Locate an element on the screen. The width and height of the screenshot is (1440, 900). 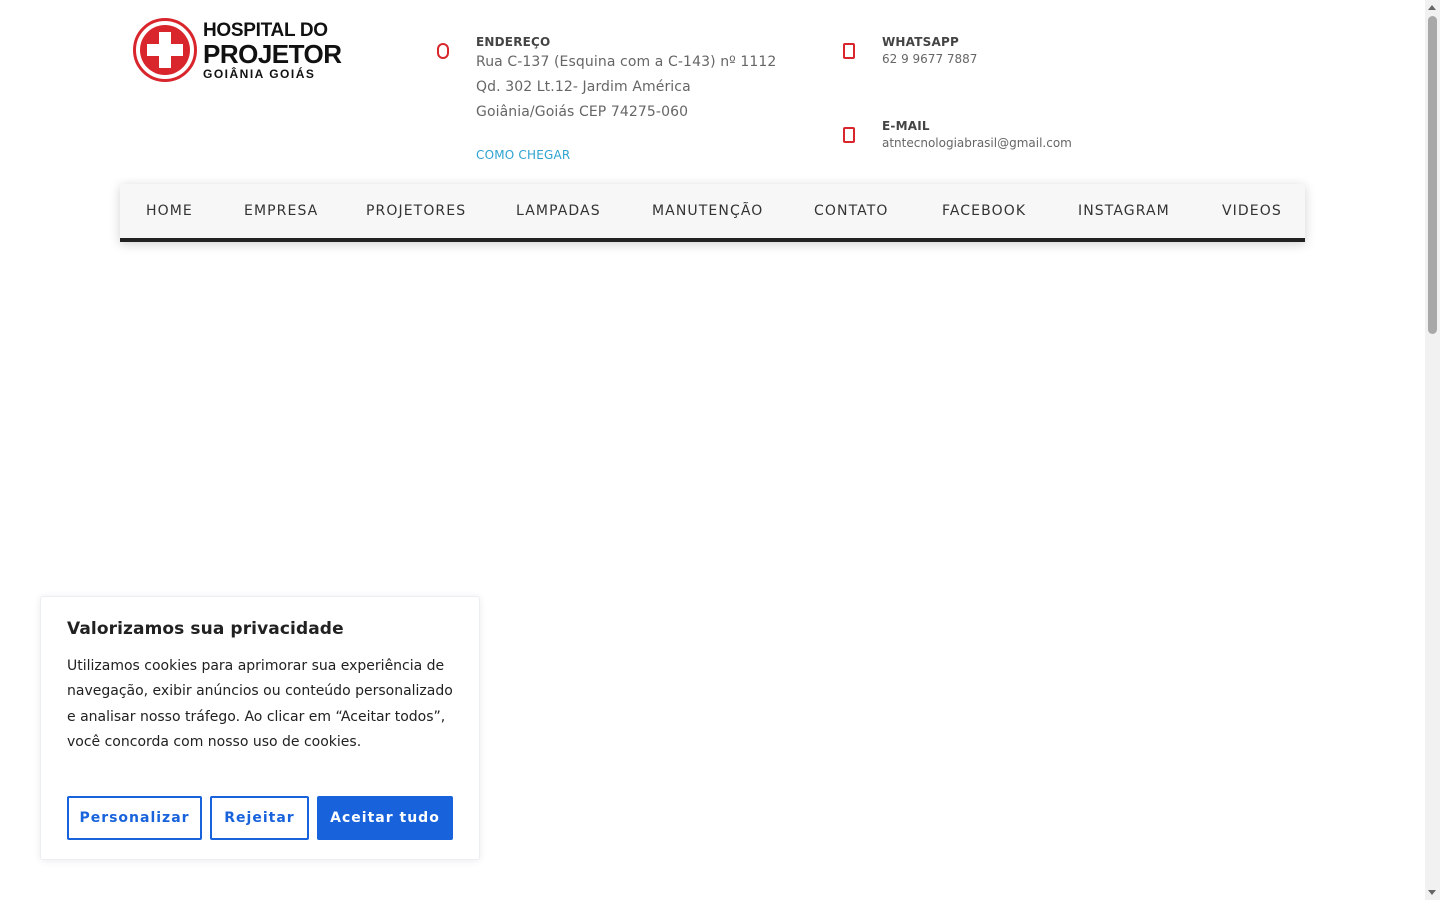
nav-item-projetores: PROJETORES is located at coordinates (416, 211).